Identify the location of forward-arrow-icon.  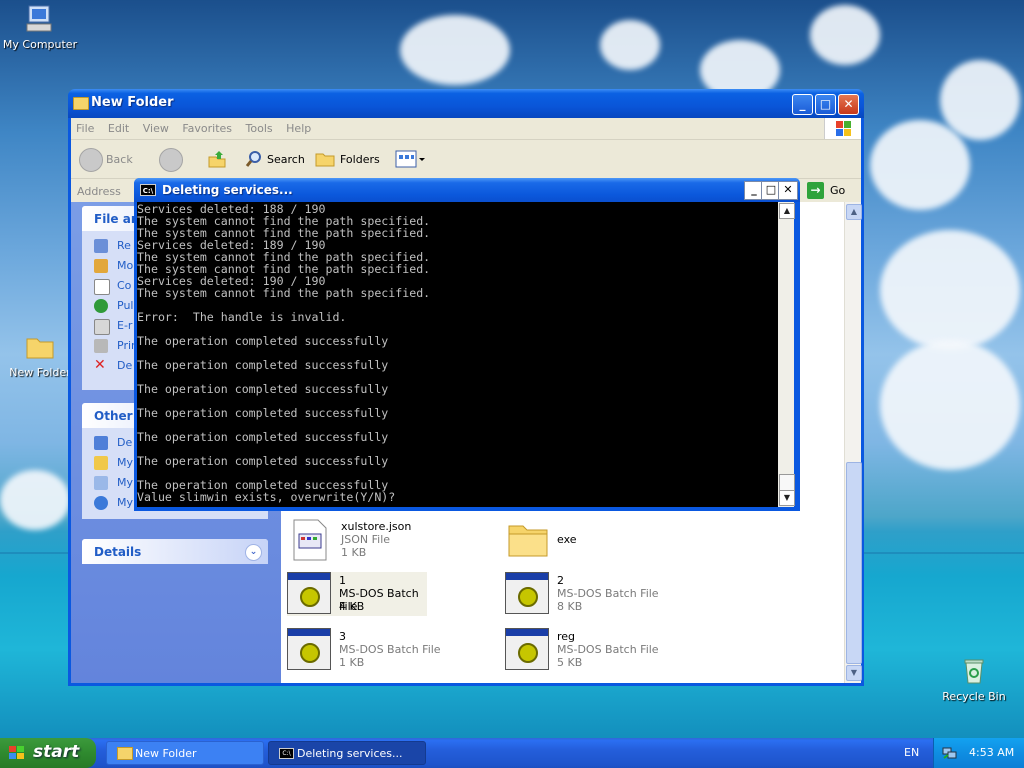
(171, 160).